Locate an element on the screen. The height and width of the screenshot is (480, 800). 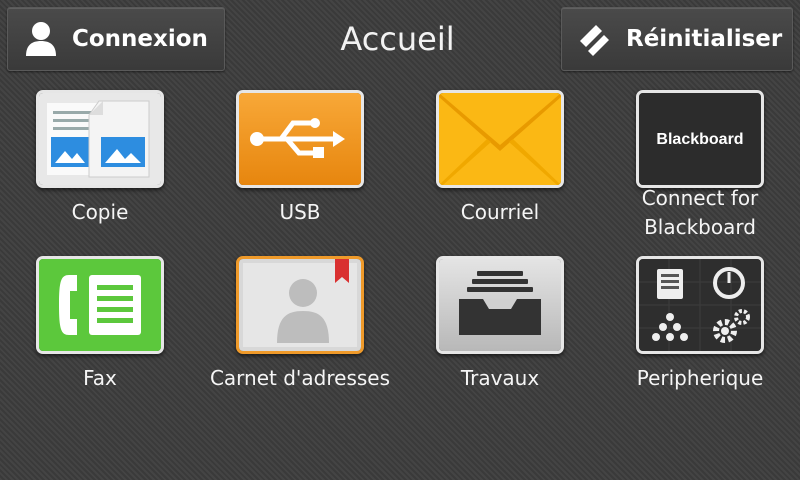
app-label: Fax is located at coordinates (100, 378).